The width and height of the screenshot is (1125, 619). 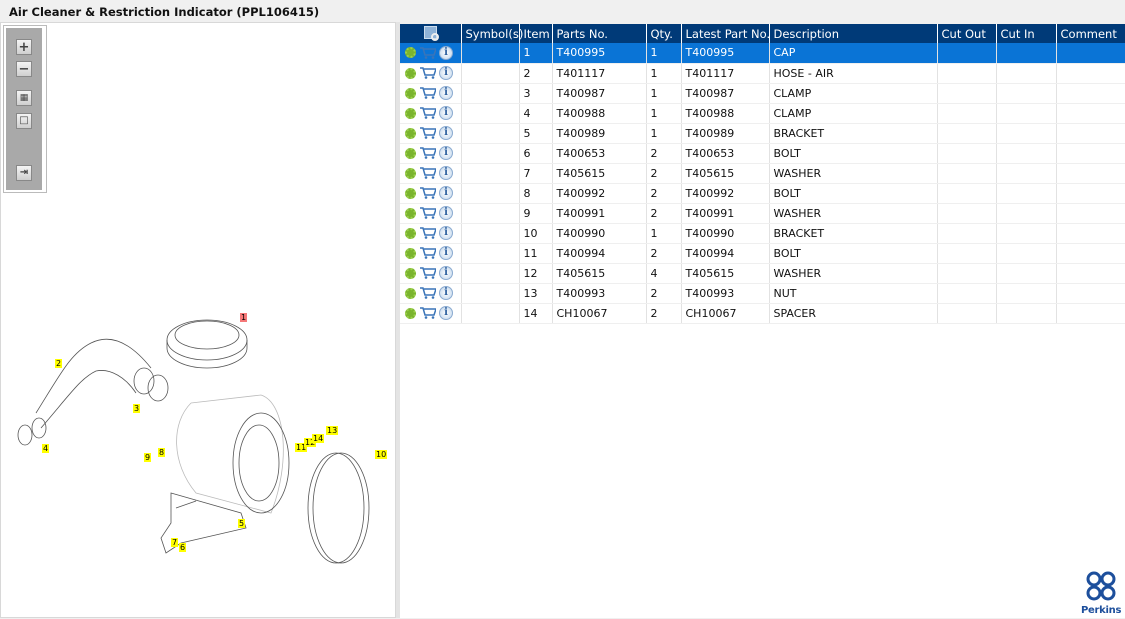 What do you see at coordinates (536, 33) in the screenshot?
I see `column-header: Item` at bounding box center [536, 33].